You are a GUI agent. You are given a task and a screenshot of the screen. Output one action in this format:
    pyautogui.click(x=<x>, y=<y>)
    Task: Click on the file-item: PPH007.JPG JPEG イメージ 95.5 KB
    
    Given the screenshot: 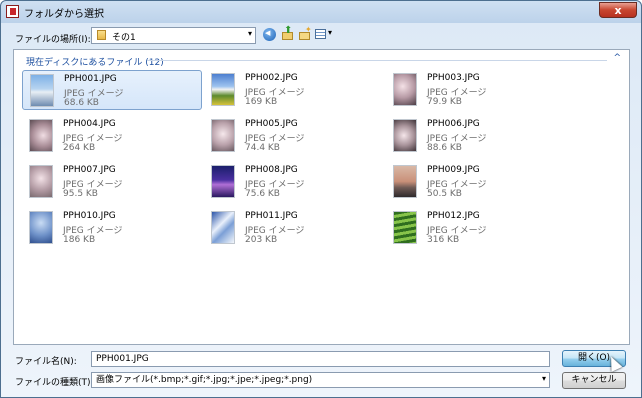 What is the action you would take?
    pyautogui.click(x=112, y=182)
    